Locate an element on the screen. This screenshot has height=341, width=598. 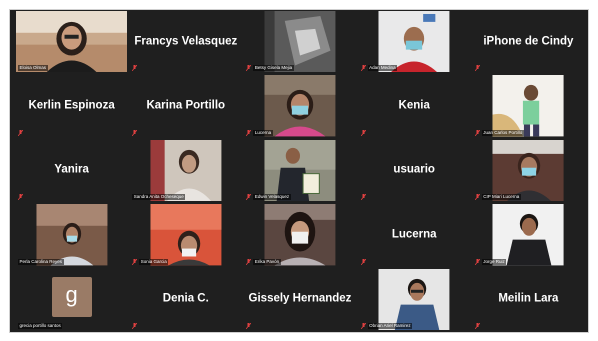
participant-name: Obrian Ariel Ramirez is located at coordinates (390, 326).